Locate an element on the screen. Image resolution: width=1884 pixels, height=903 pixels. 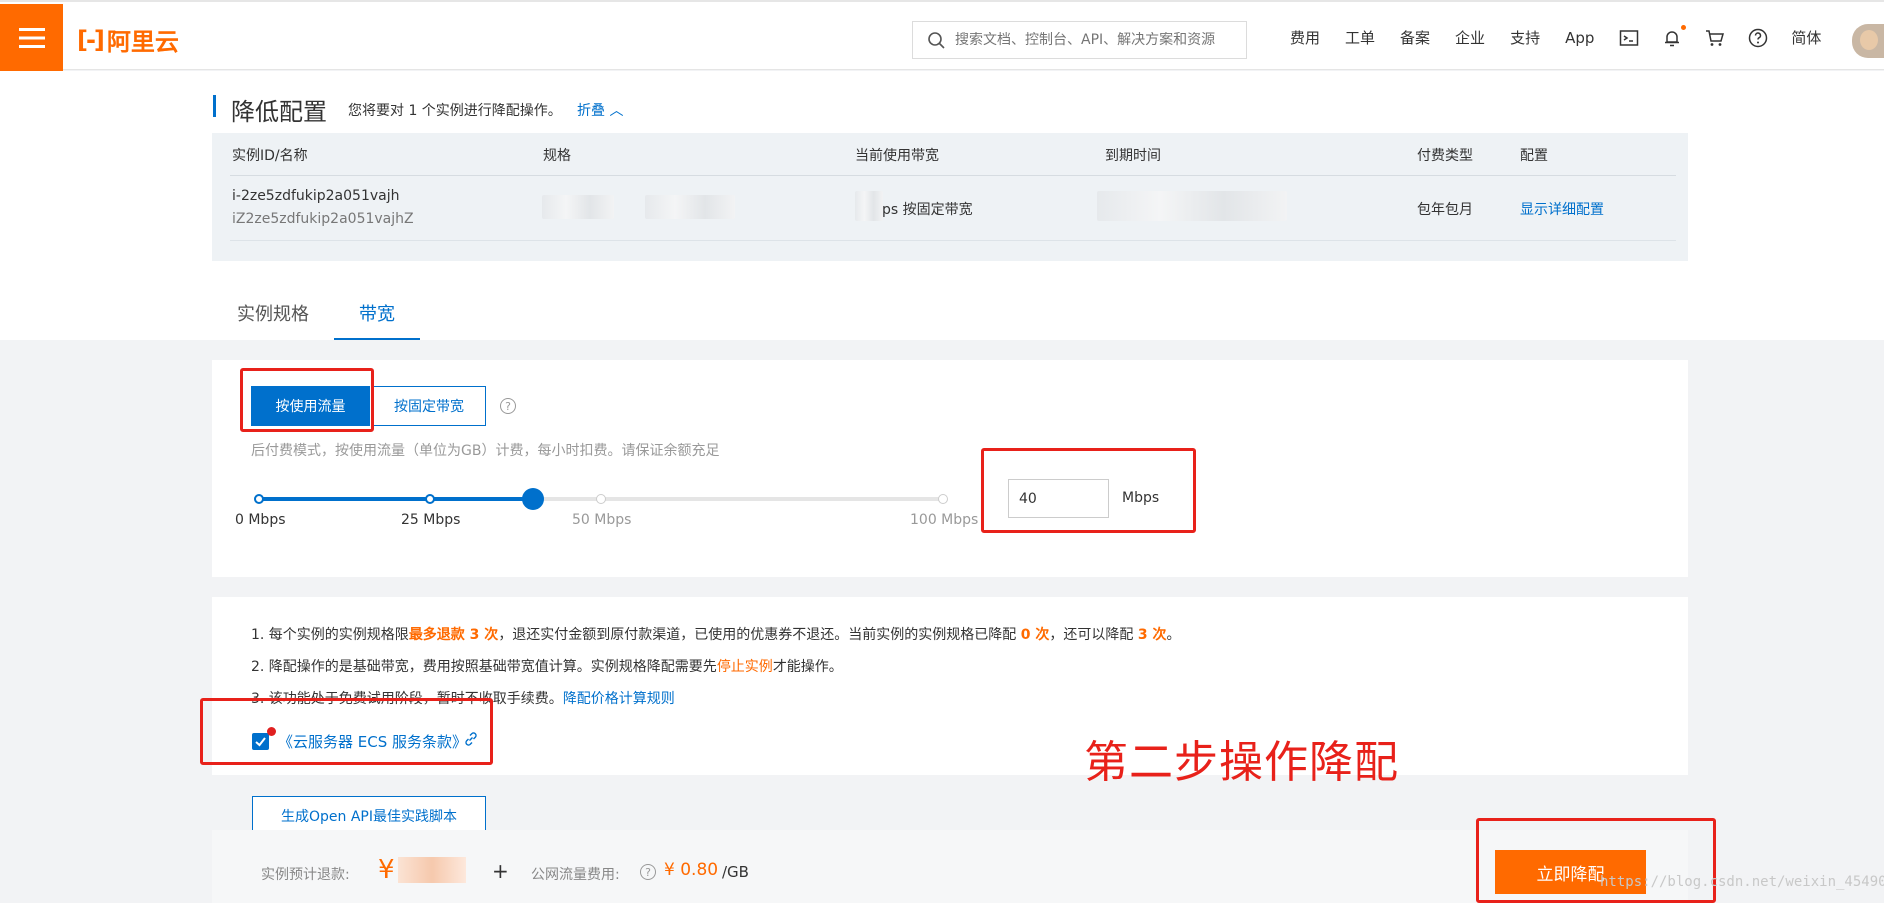
lang-switch: 简体 is located at coordinates (1806, 37).